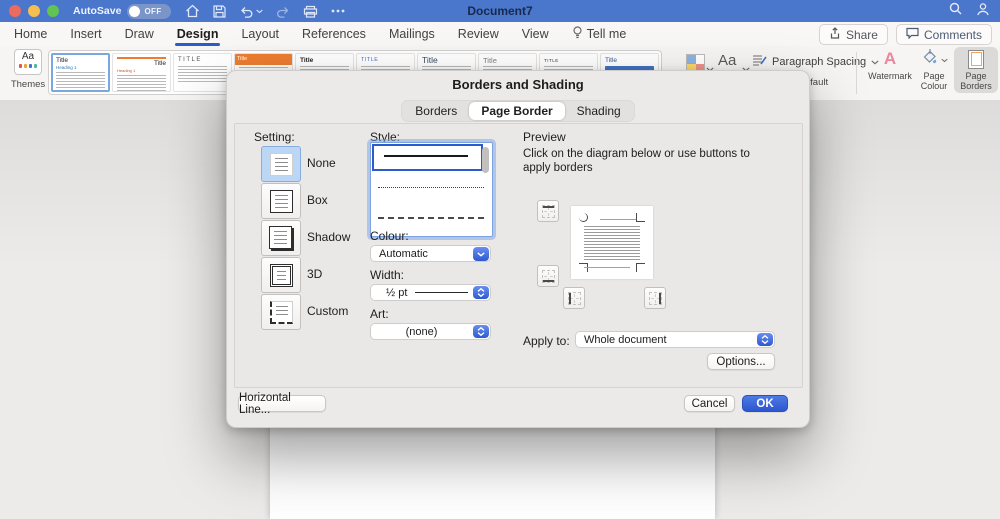  What do you see at coordinates (192, 11) in the screenshot?
I see `home-icon` at bounding box center [192, 11].